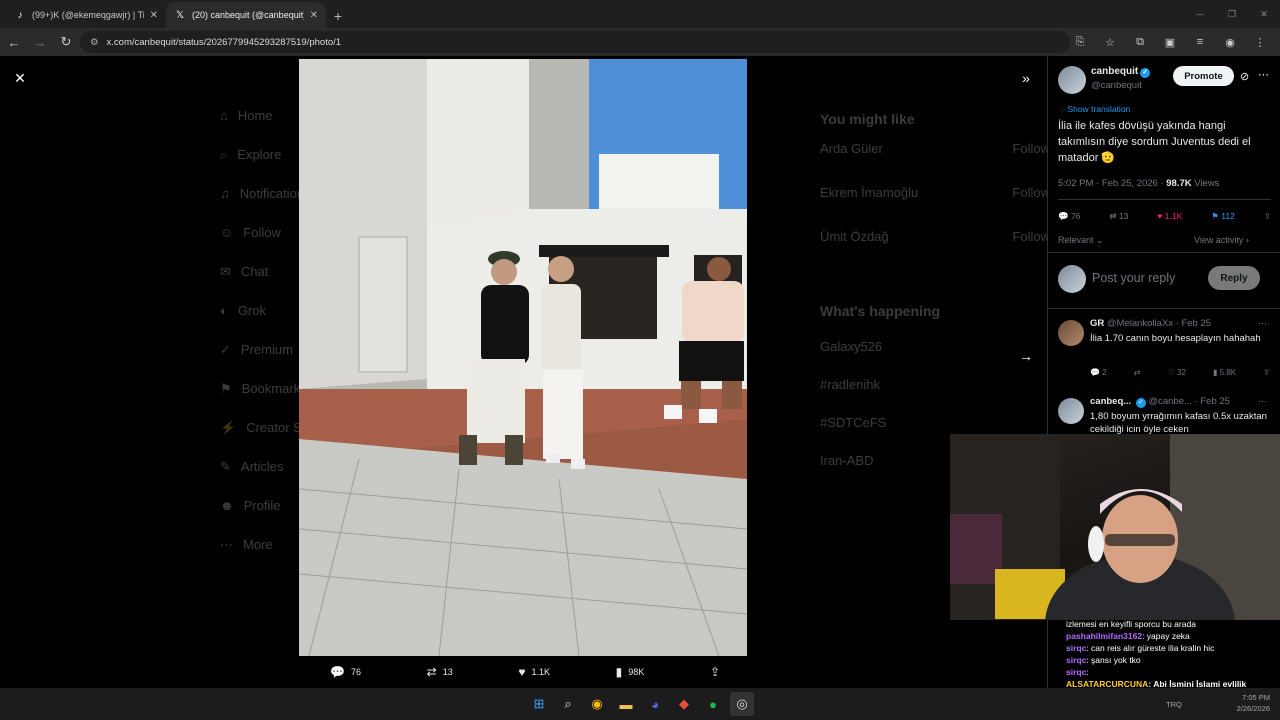 This screenshot has height=720, width=1280. Describe the element at coordinates (1098, 372) in the screenshot. I see `reply-stat: 💬 2` at that location.